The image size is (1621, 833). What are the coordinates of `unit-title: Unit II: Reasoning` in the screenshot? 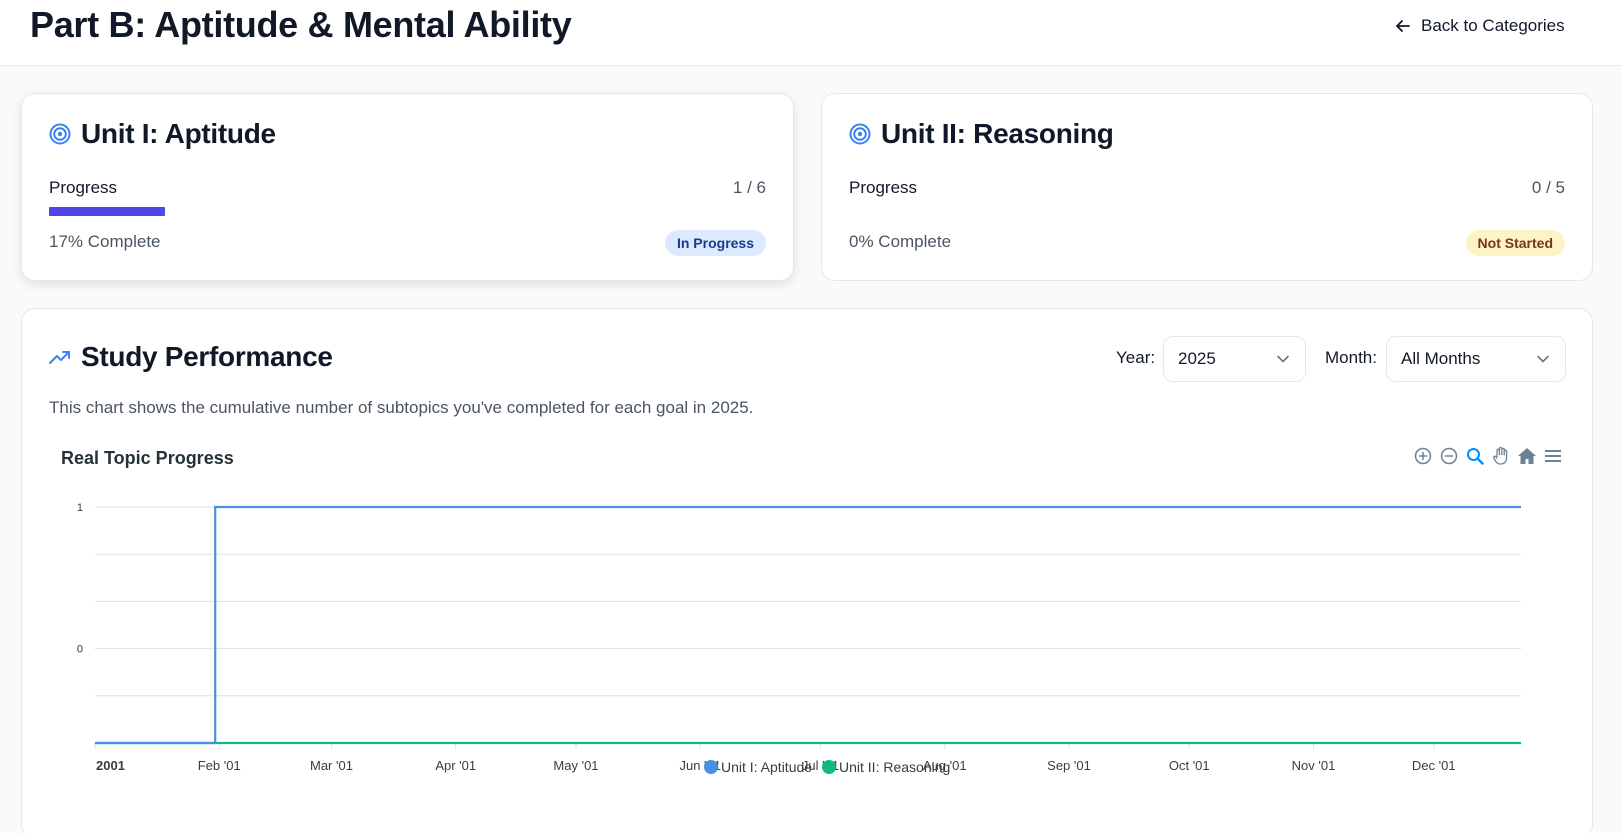 It's located at (997, 133).